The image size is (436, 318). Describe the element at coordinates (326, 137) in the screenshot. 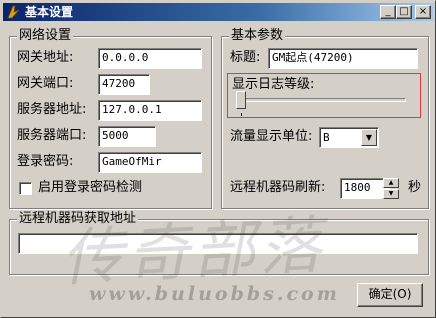

I see `unit-select-value: B` at that location.